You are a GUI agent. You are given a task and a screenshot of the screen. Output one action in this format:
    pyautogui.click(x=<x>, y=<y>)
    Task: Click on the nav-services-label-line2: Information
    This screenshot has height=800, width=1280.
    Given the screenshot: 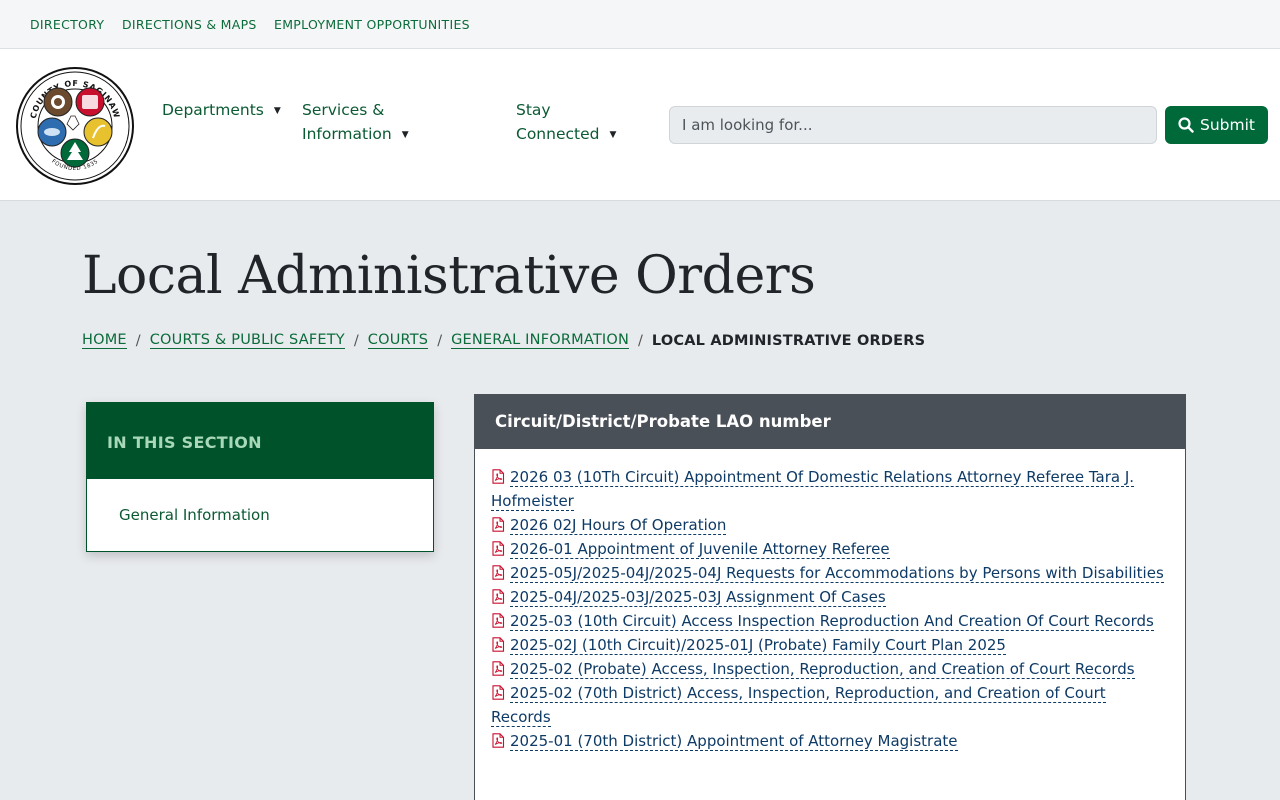 What is the action you would take?
    pyautogui.click(x=347, y=134)
    